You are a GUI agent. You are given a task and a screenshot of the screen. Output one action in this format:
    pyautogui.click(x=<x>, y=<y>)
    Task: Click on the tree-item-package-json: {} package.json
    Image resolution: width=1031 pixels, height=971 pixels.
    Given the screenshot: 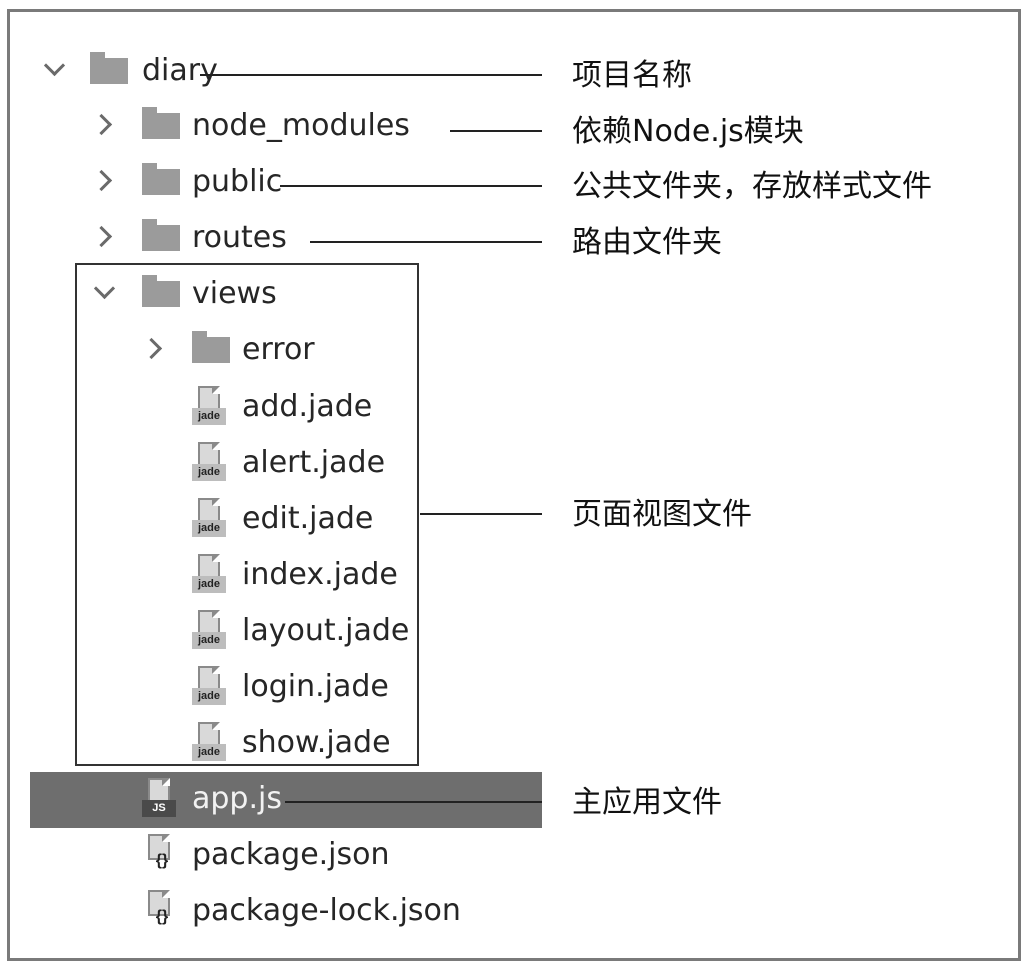 What is the action you would take?
    pyautogui.click(x=286, y=856)
    